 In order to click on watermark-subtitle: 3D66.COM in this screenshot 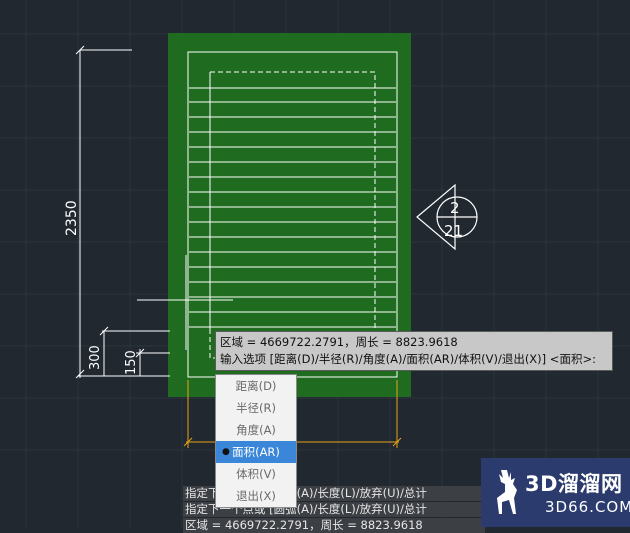, I will do `click(587, 507)`.